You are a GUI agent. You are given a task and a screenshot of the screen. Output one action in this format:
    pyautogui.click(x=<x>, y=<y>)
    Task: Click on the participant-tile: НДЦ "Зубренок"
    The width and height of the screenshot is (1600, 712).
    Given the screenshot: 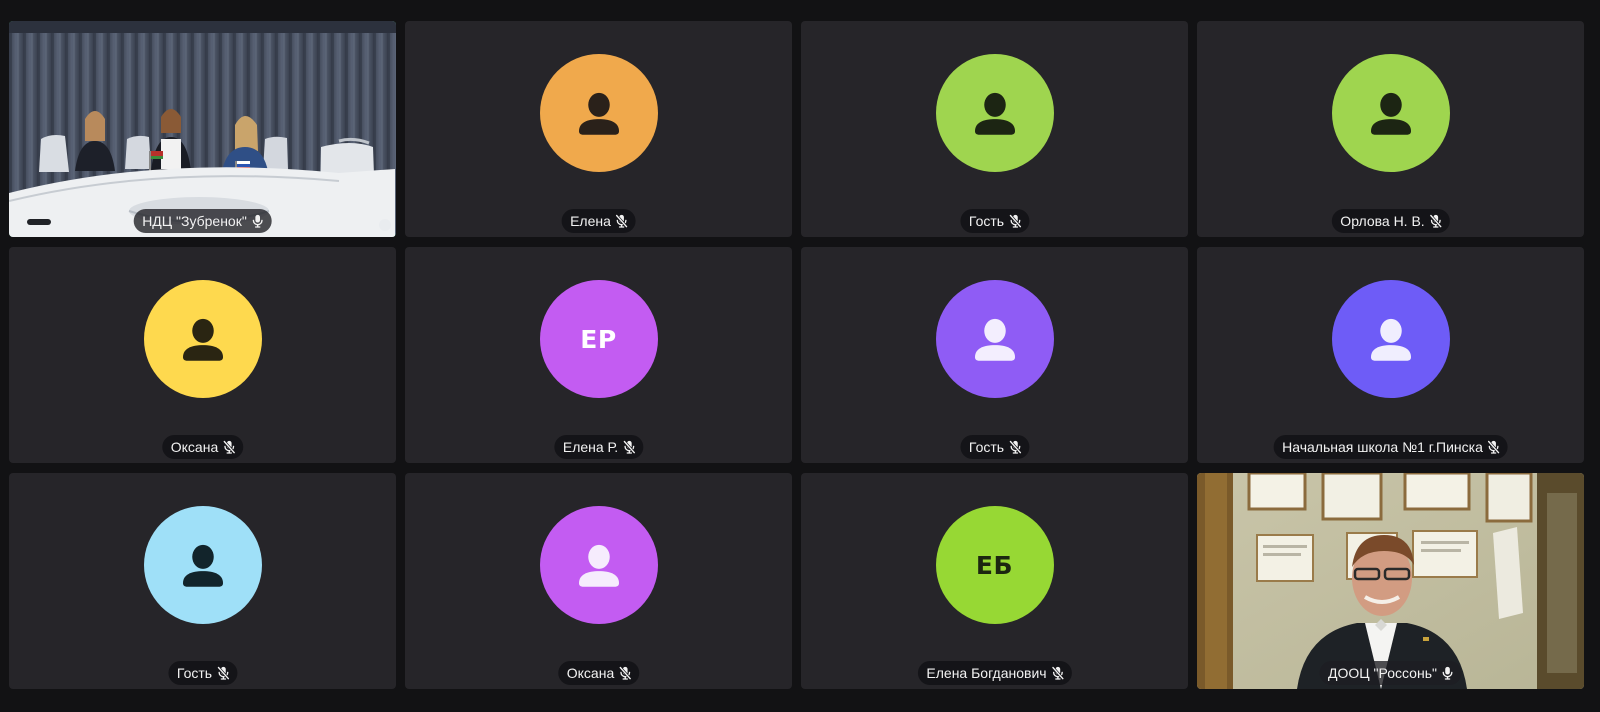 What is the action you would take?
    pyautogui.click(x=202, y=129)
    